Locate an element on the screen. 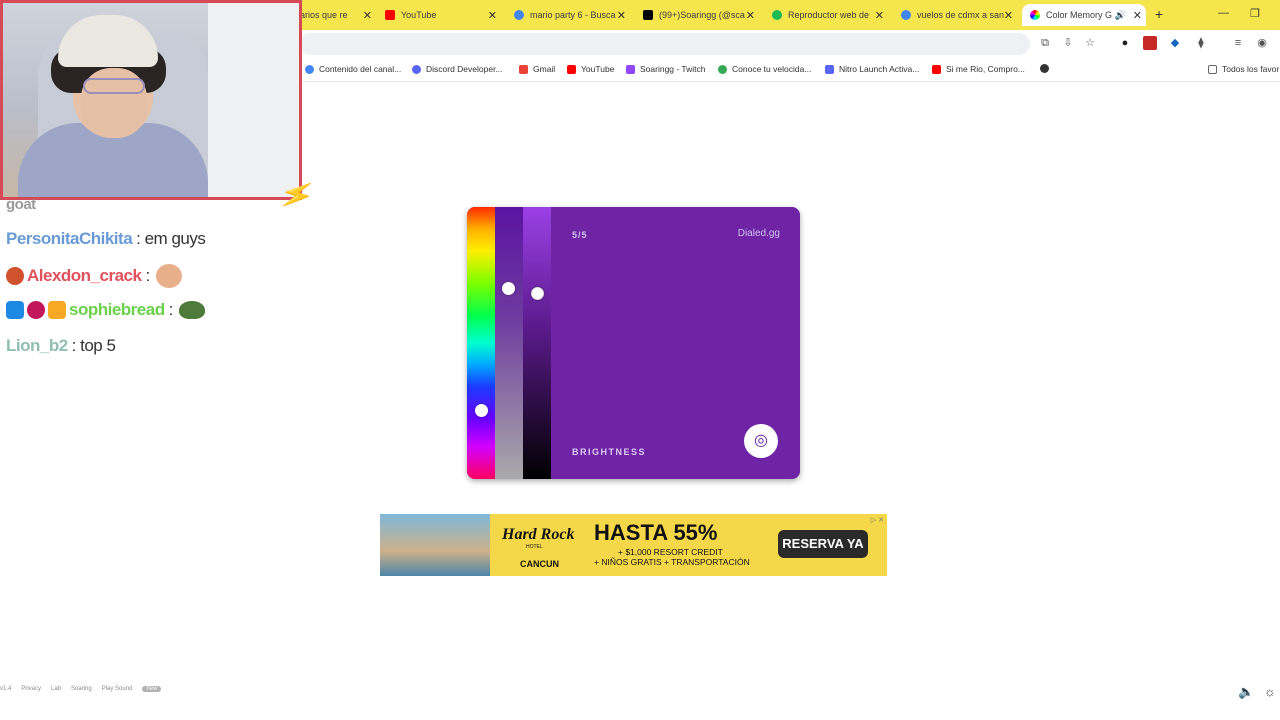 The image size is (1280, 720). bookmark-item is located at coordinates (1047, 68).